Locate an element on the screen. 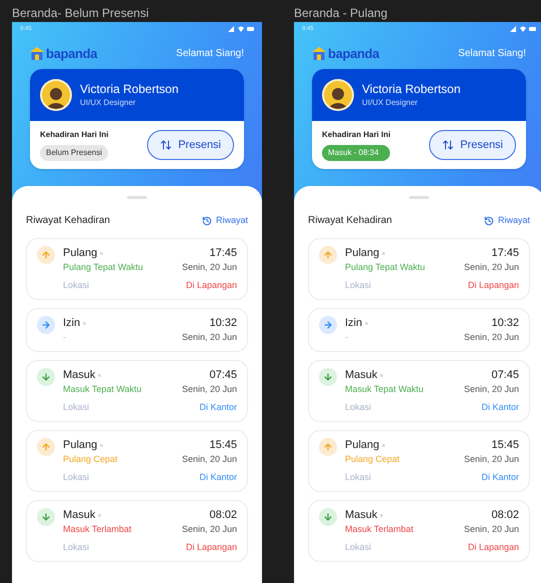  frame-title: Beranda- Belum Presensi is located at coordinates (81, 13).